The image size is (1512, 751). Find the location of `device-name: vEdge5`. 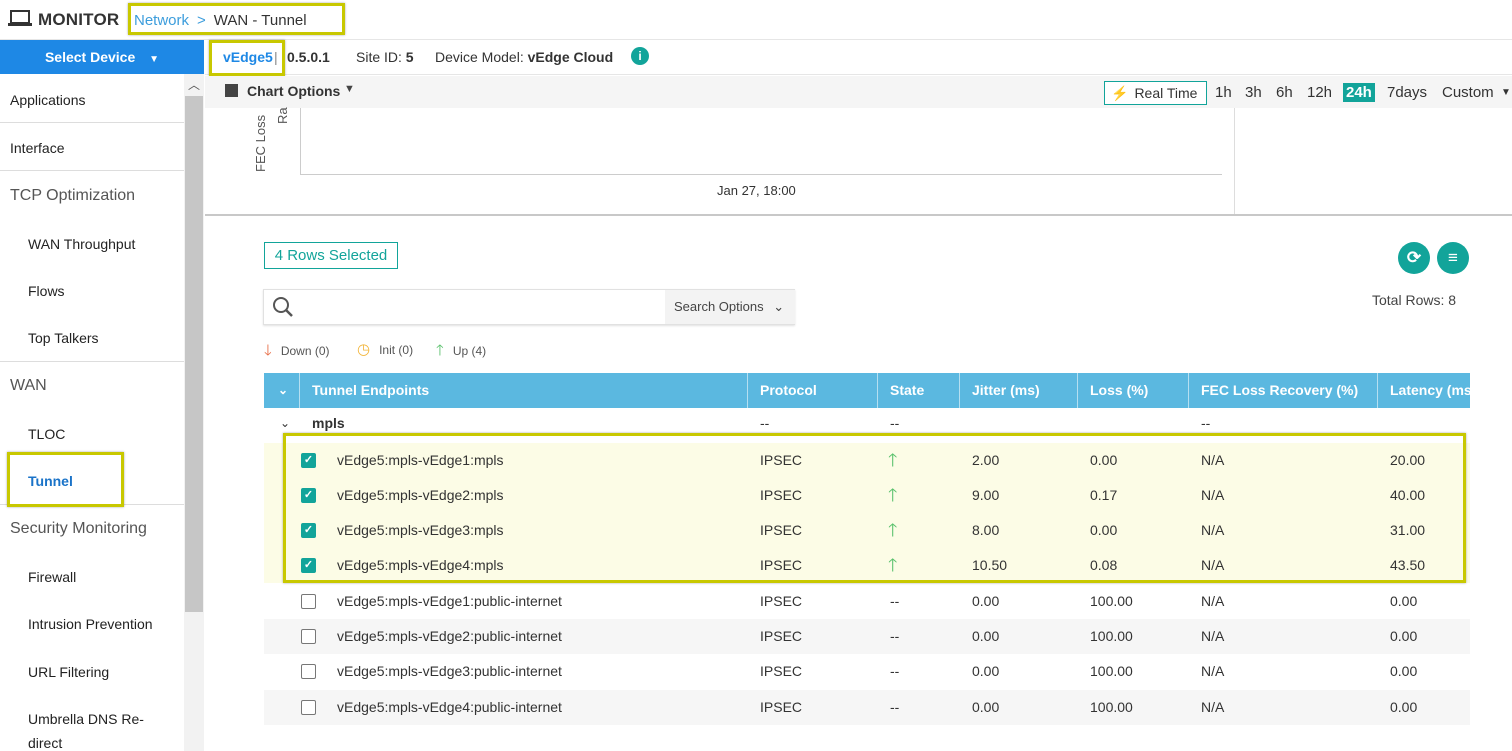

device-name: vEdge5 is located at coordinates (248, 57).